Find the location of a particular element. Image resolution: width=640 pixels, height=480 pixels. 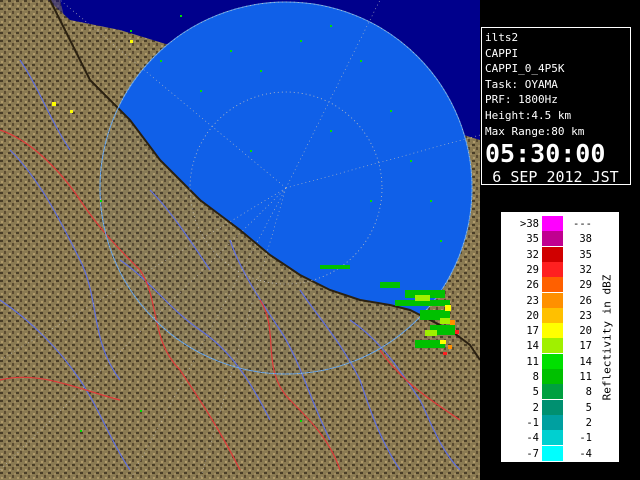

legend-low-value: 35 is located at coordinates (532, 239).